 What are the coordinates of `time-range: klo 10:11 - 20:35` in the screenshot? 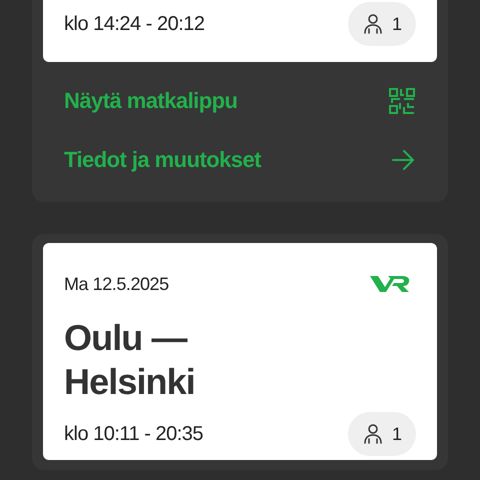 It's located at (134, 434).